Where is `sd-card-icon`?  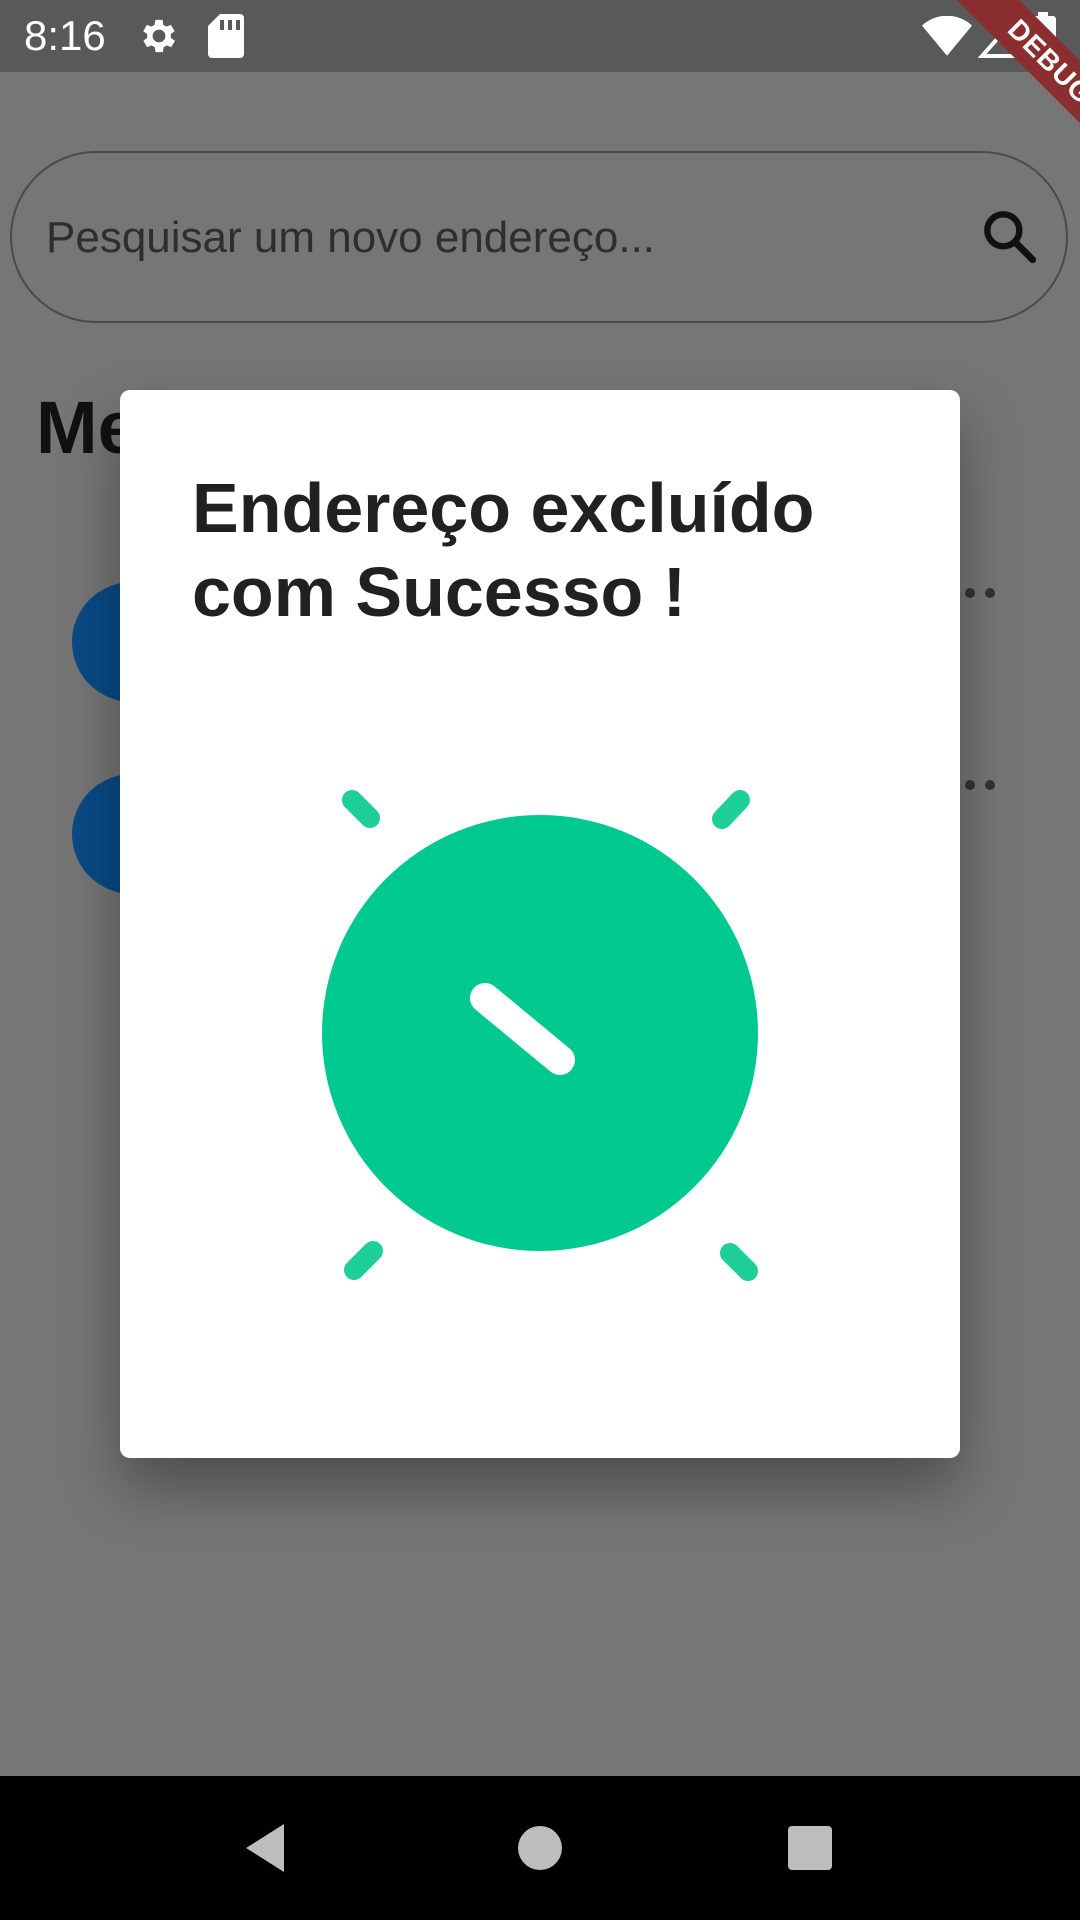 sd-card-icon is located at coordinates (226, 36).